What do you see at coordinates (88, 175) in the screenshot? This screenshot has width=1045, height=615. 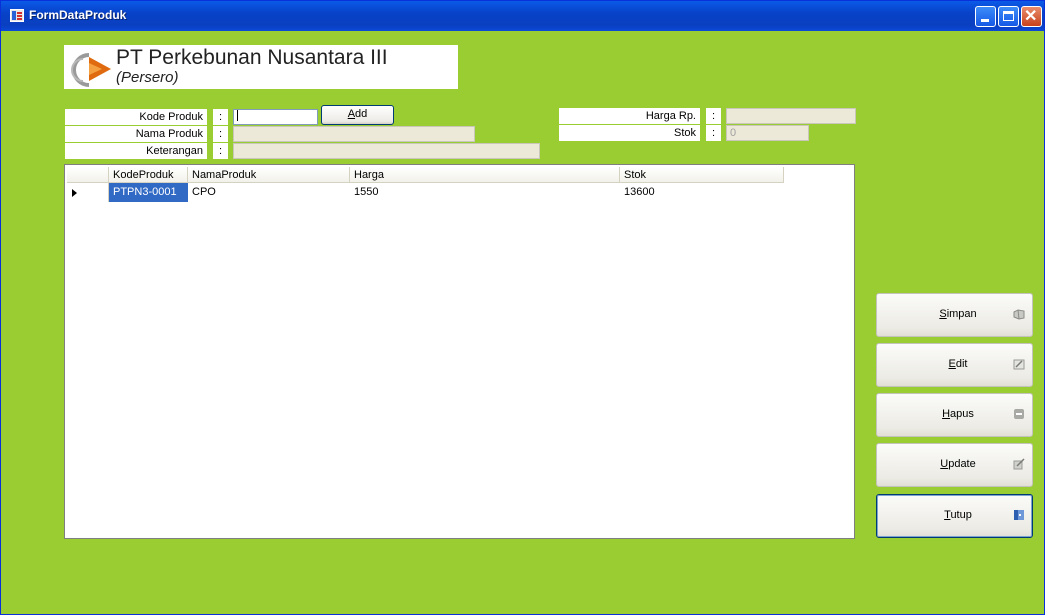 I see `grid-corner-header` at bounding box center [88, 175].